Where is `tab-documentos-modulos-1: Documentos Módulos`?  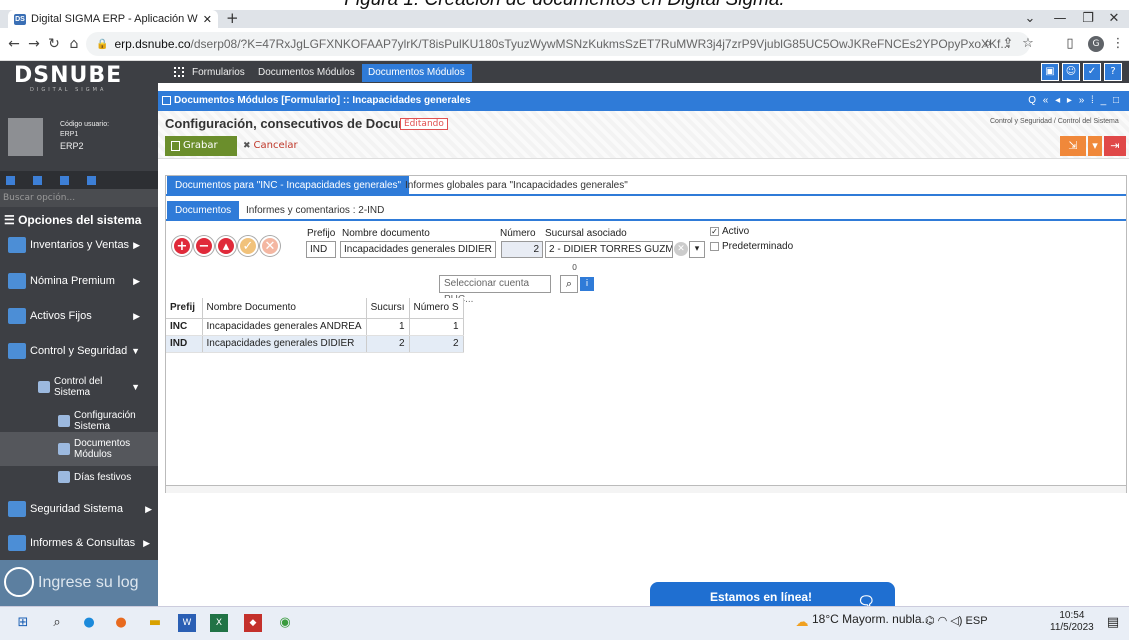 tab-documentos-modulos-1: Documentos Módulos is located at coordinates (306, 73).